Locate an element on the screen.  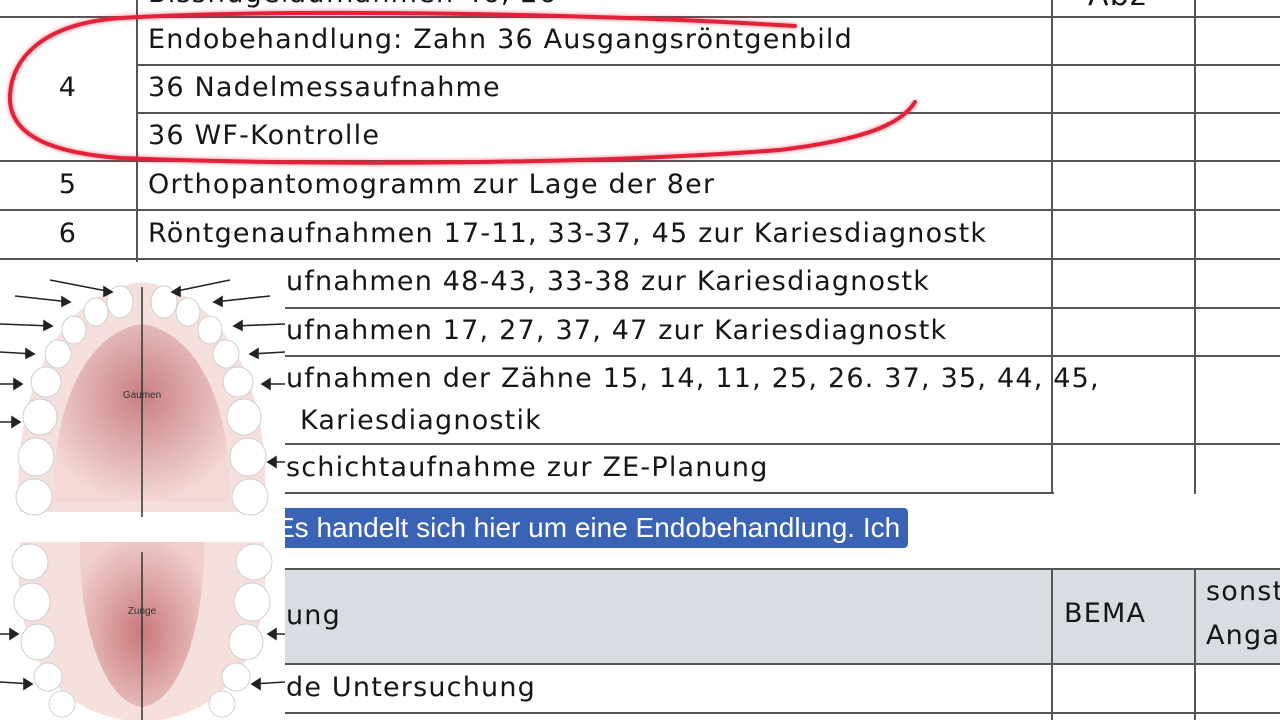
row-number: 6 is located at coordinates (68, 233).